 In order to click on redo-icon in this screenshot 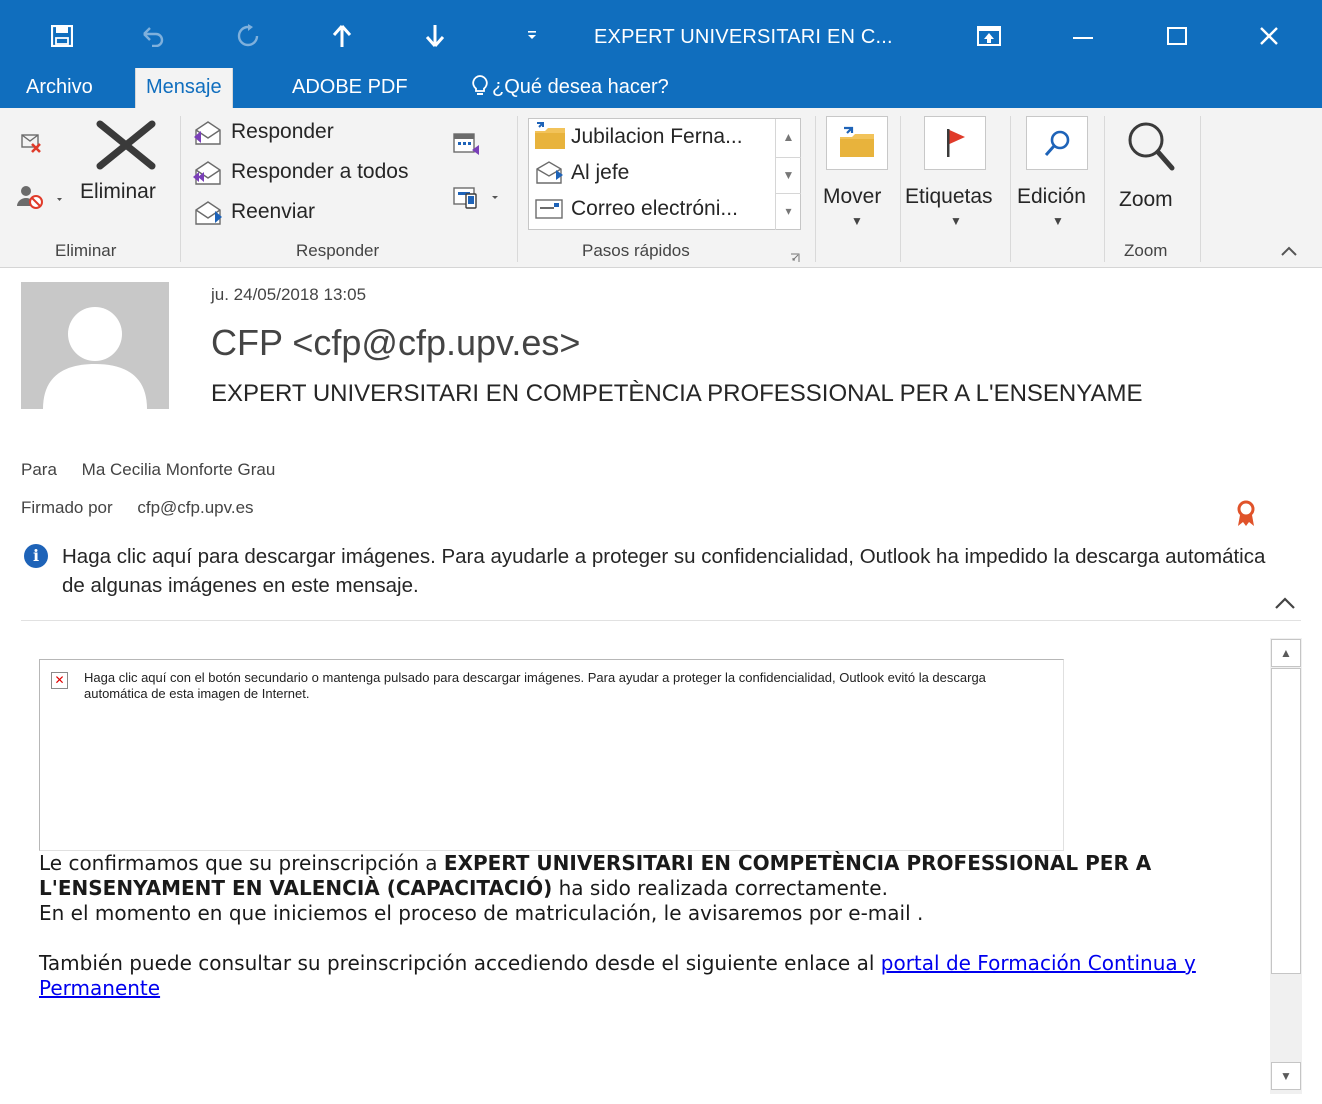, I will do `click(248, 36)`.